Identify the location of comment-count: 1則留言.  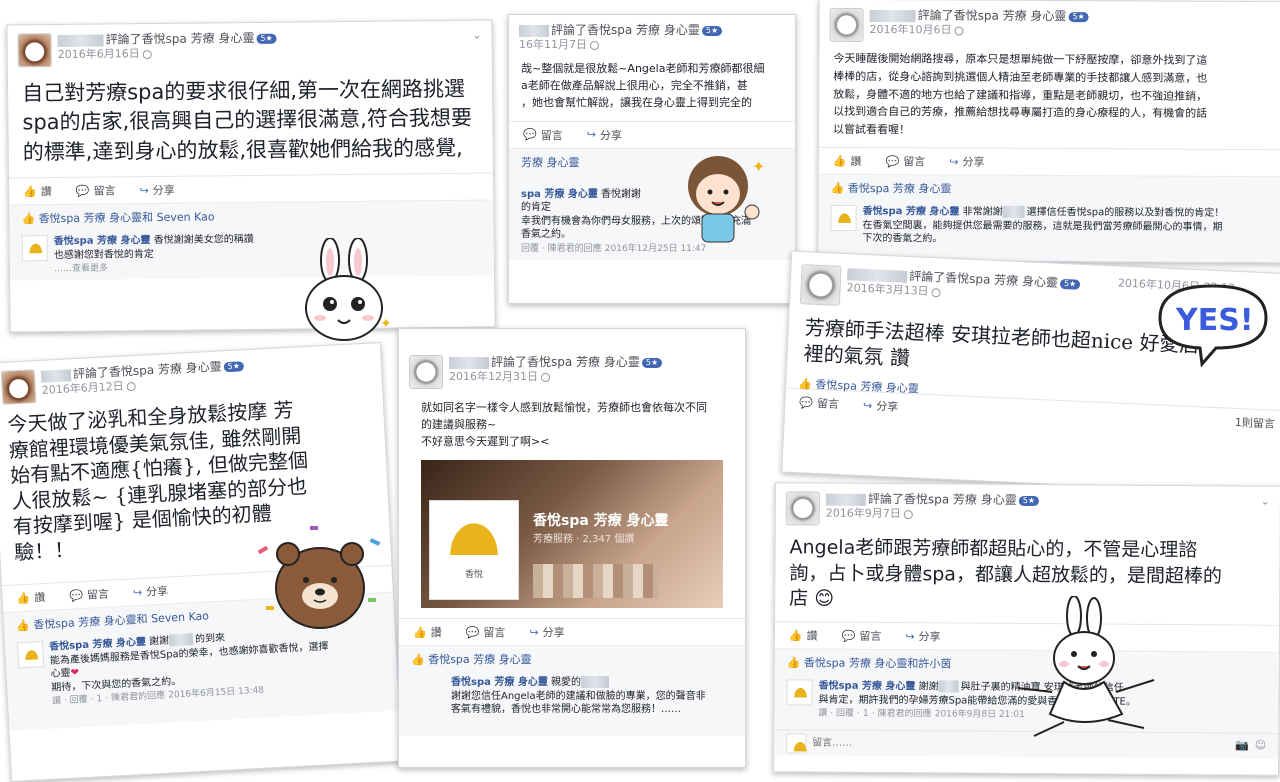
(1255, 423).